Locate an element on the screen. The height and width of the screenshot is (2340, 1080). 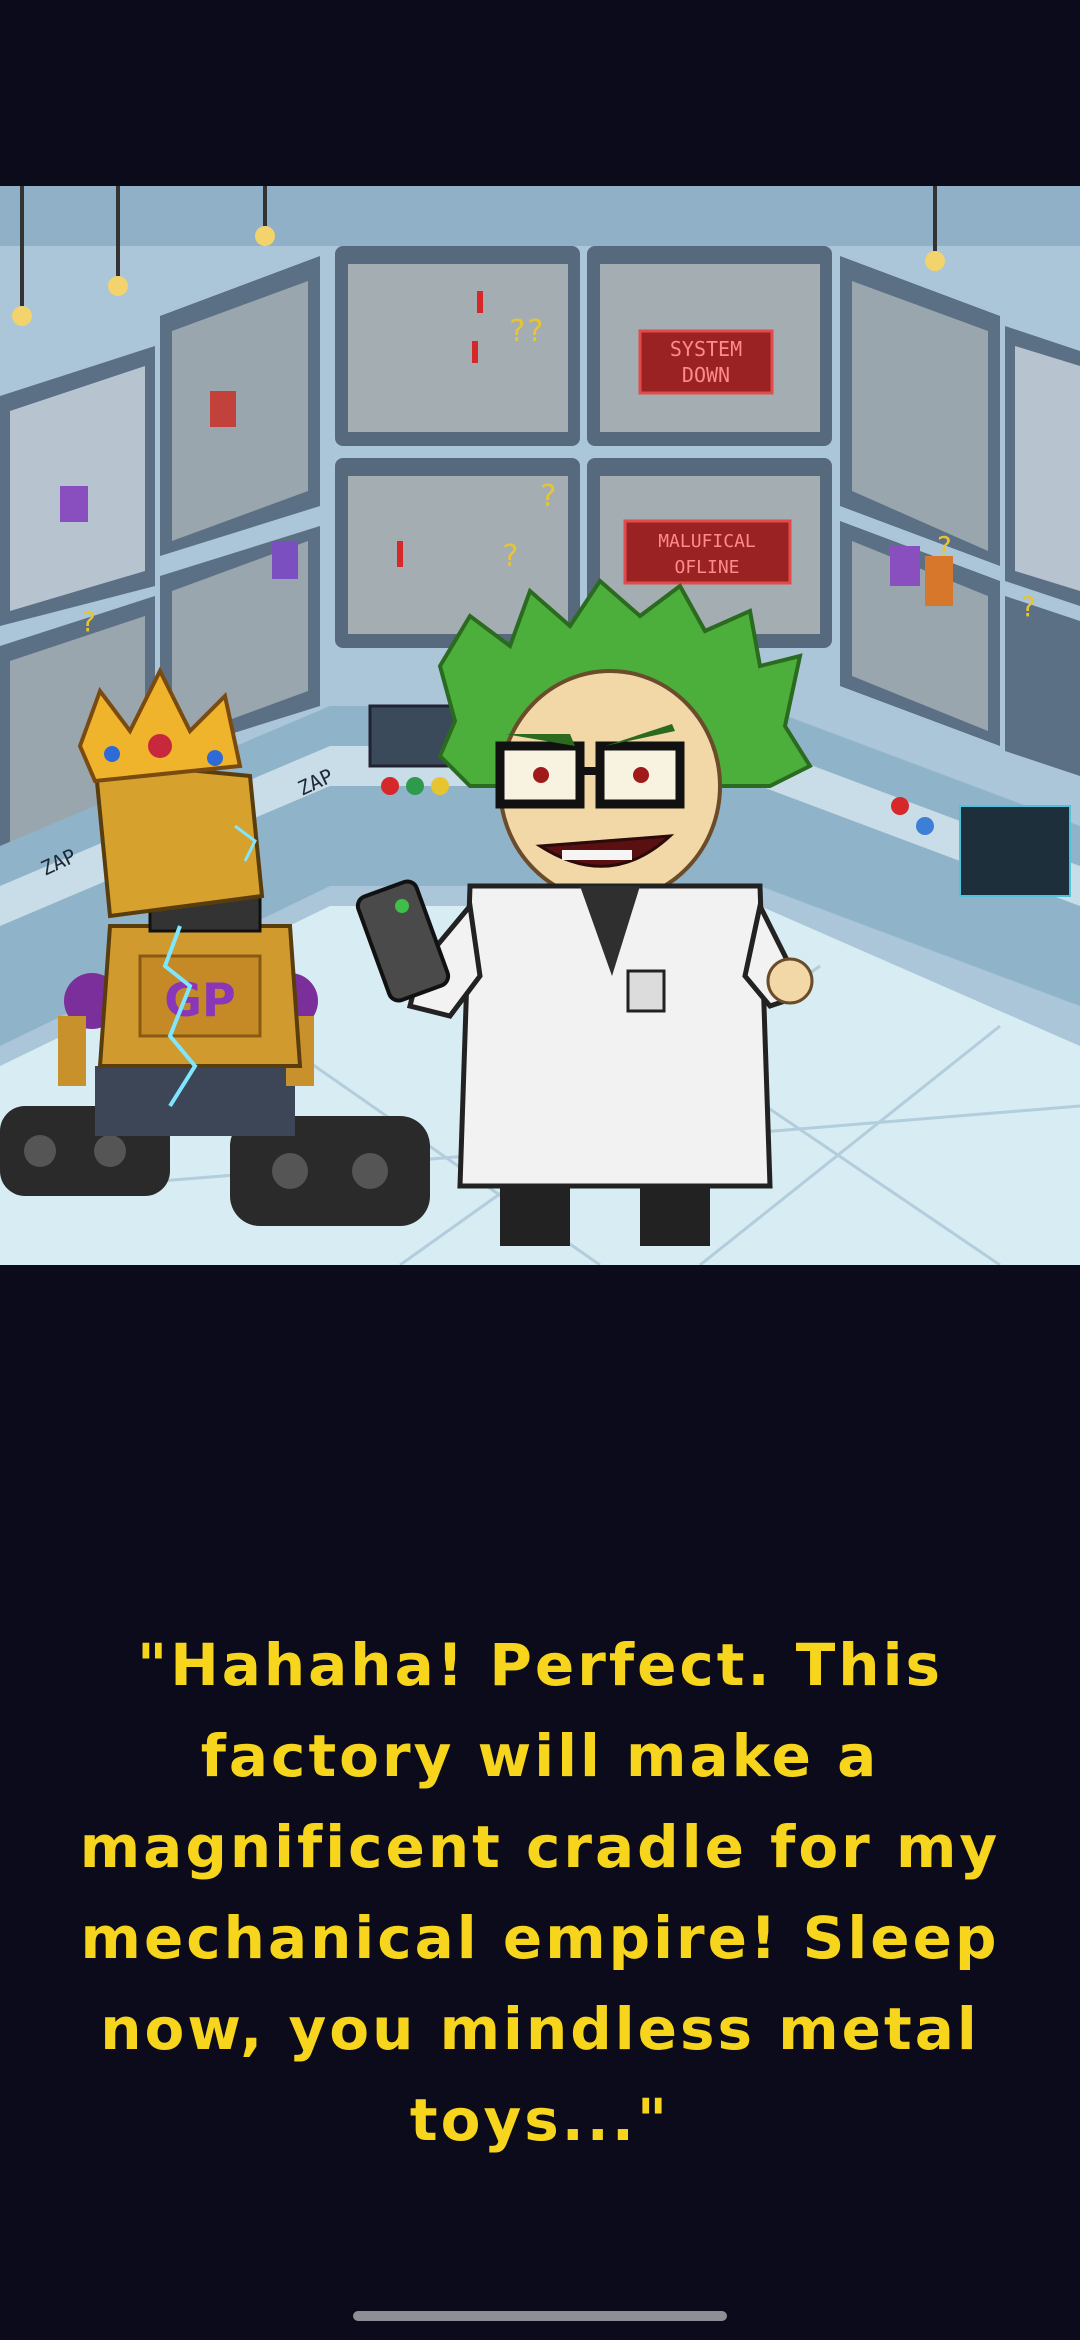
sign-line: DOWN is located at coordinates (706, 375).